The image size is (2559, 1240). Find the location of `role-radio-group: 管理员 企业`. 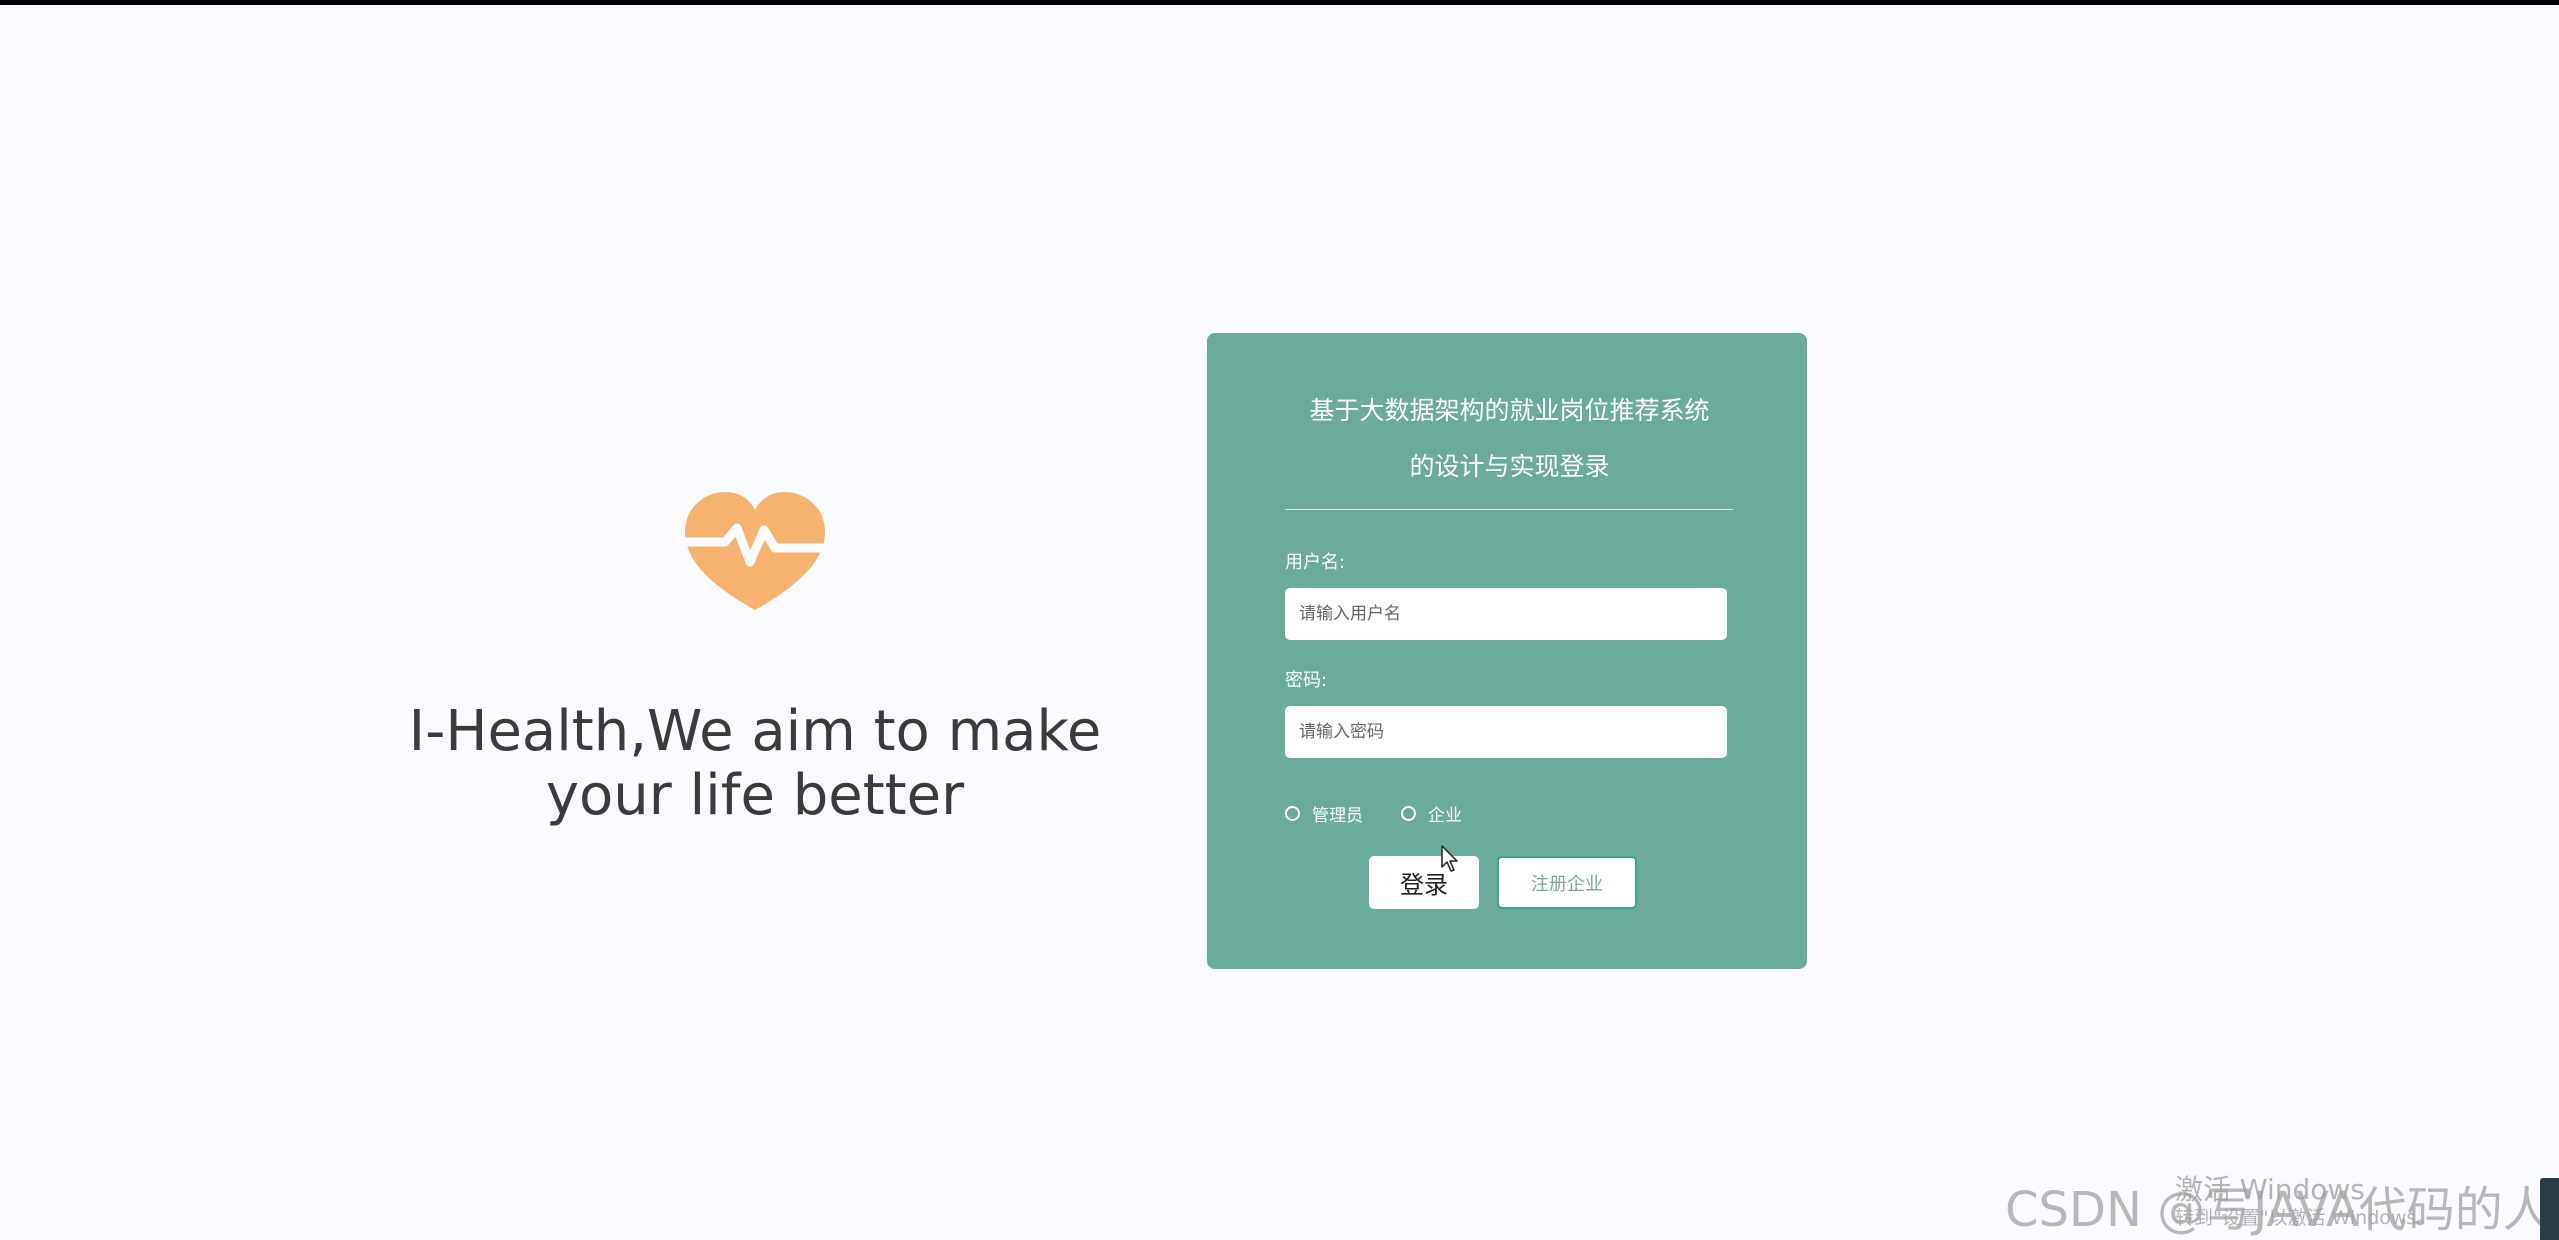

role-radio-group: 管理员 企业 is located at coordinates (1392, 813).